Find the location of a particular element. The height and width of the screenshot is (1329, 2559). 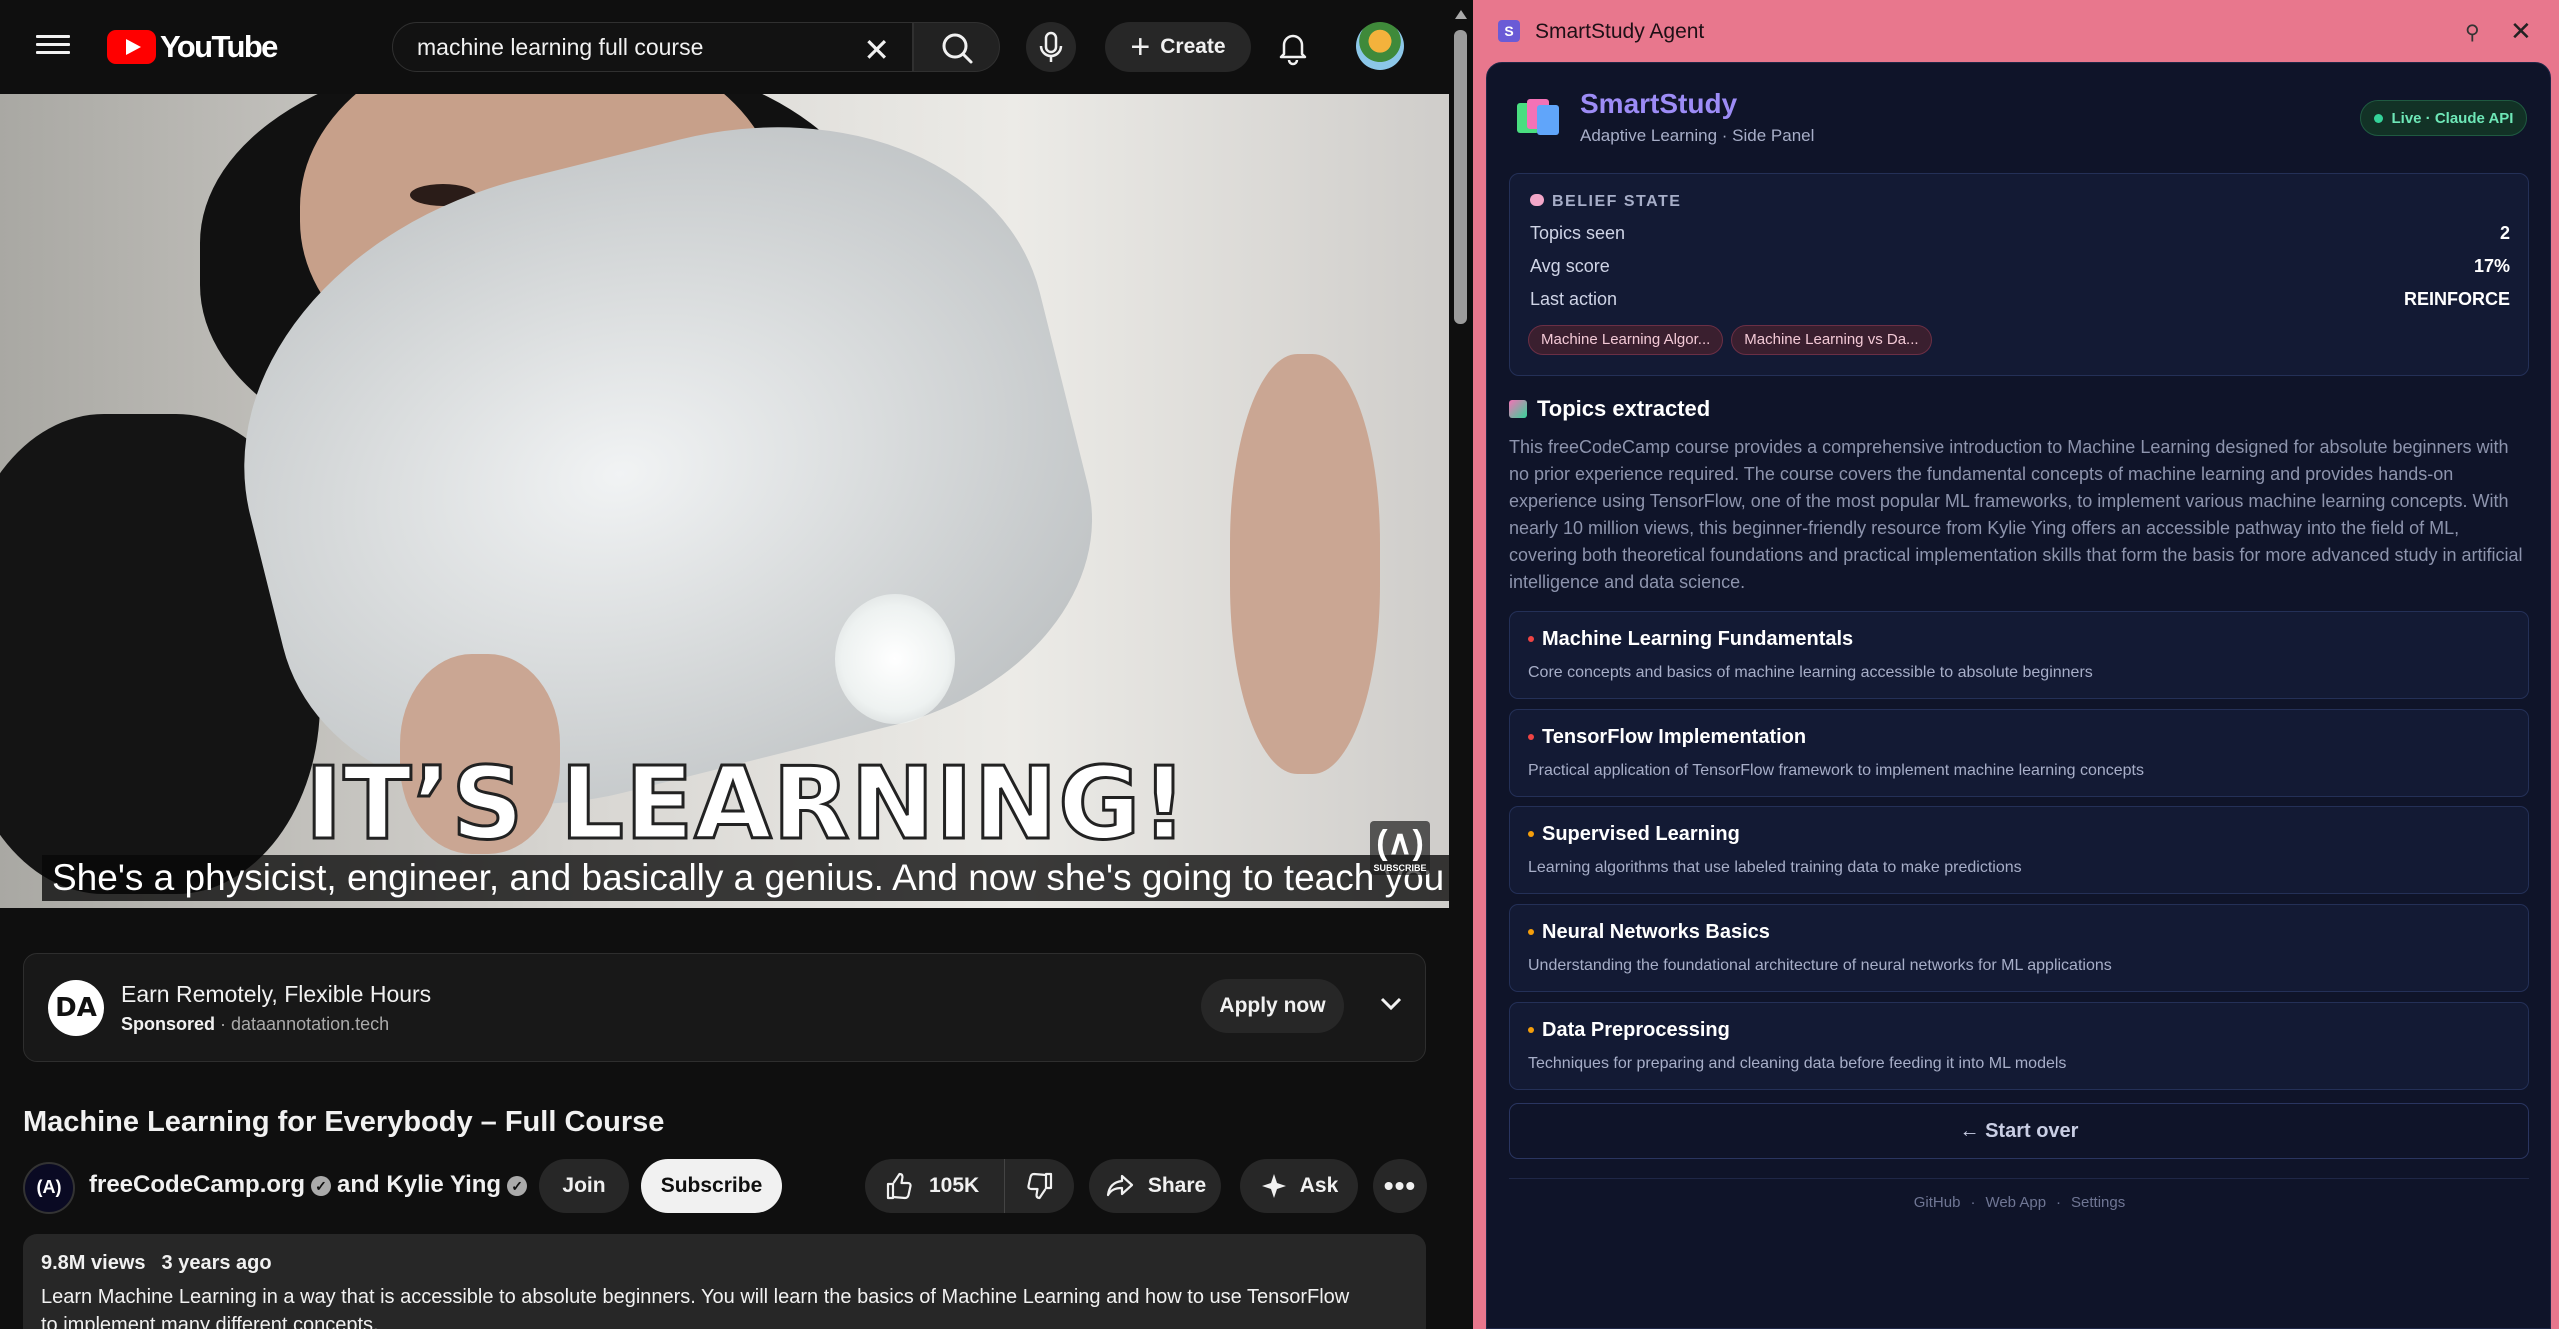

voice-search-button is located at coordinates (1051, 47).